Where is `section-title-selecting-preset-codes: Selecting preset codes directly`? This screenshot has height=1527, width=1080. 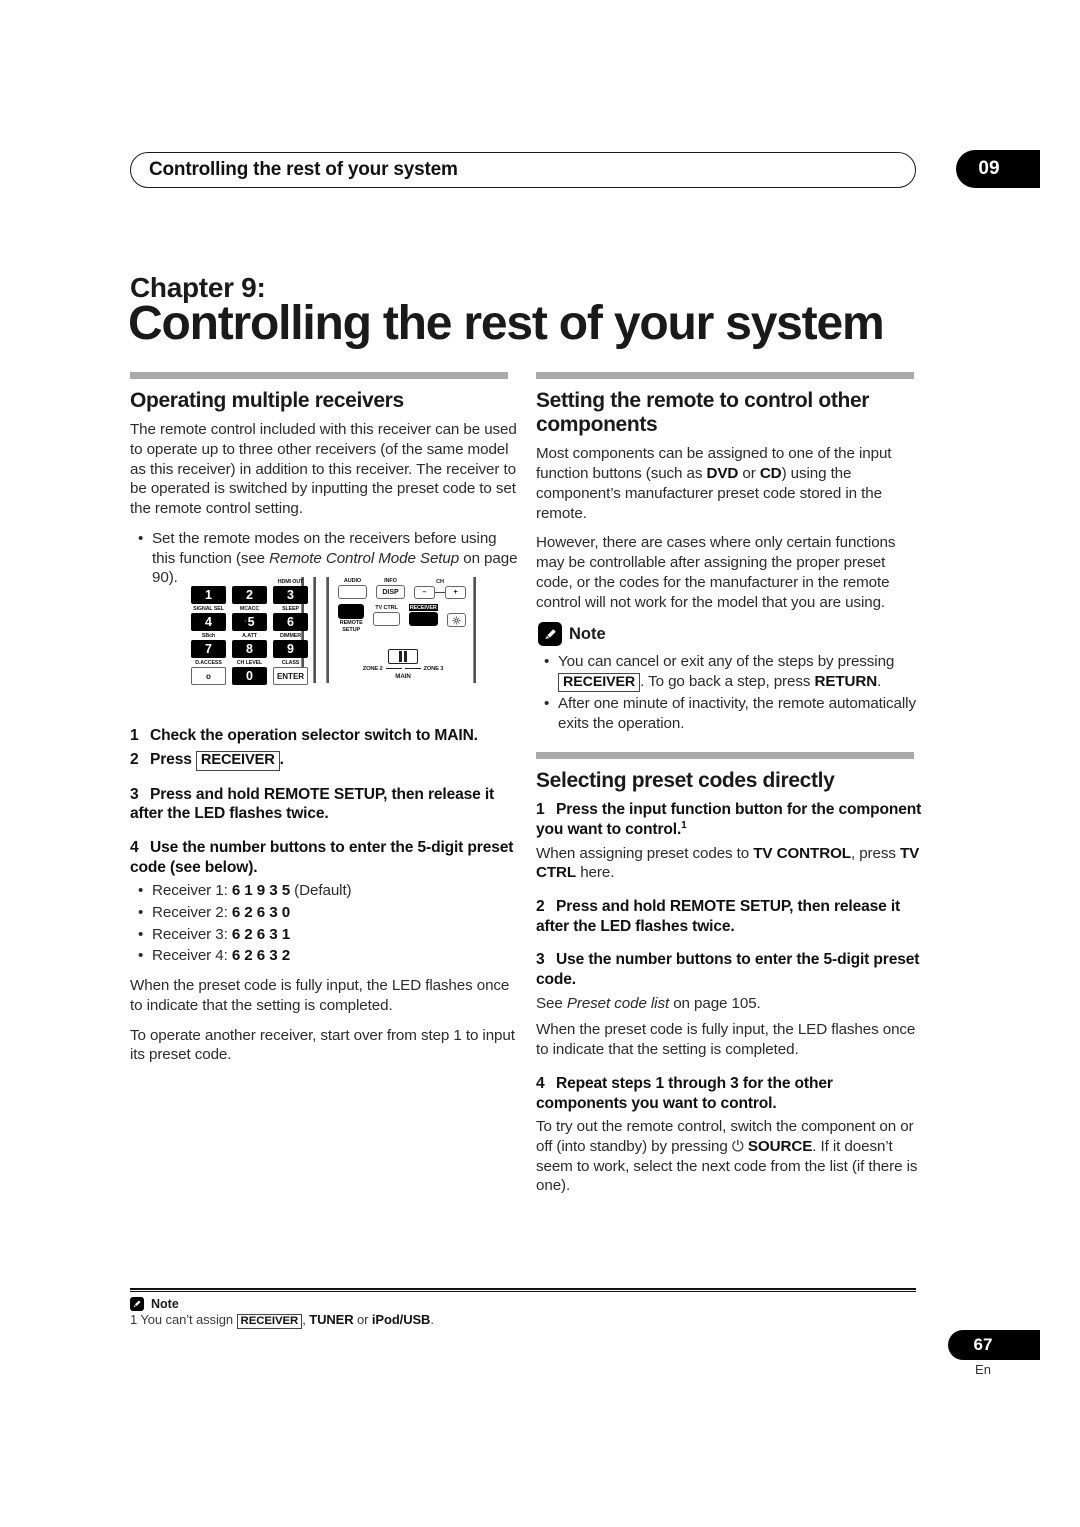 section-title-selecting-preset-codes: Selecting preset codes directly is located at coordinates (685, 780).